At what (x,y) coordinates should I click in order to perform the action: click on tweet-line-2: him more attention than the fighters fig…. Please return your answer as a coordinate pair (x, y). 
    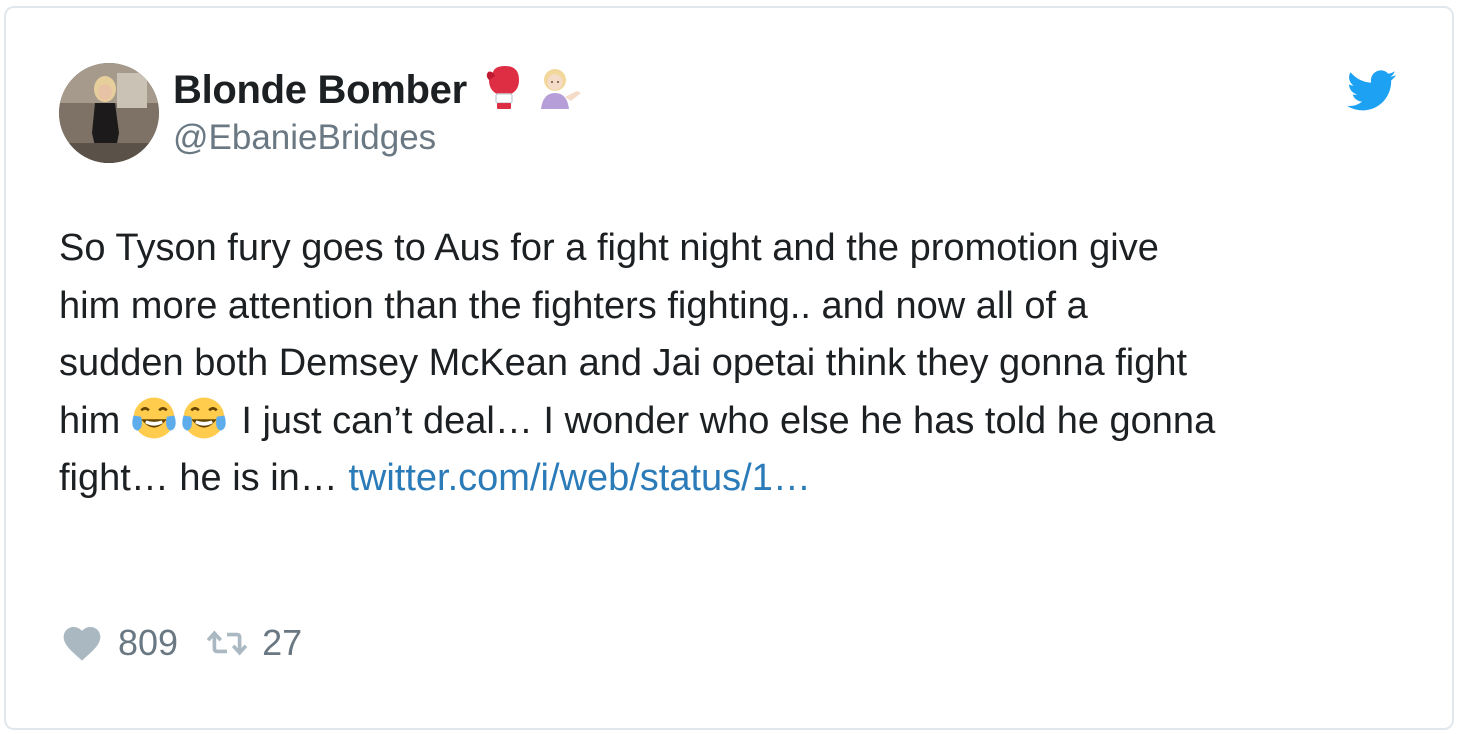
    Looking at the image, I should click on (573, 305).